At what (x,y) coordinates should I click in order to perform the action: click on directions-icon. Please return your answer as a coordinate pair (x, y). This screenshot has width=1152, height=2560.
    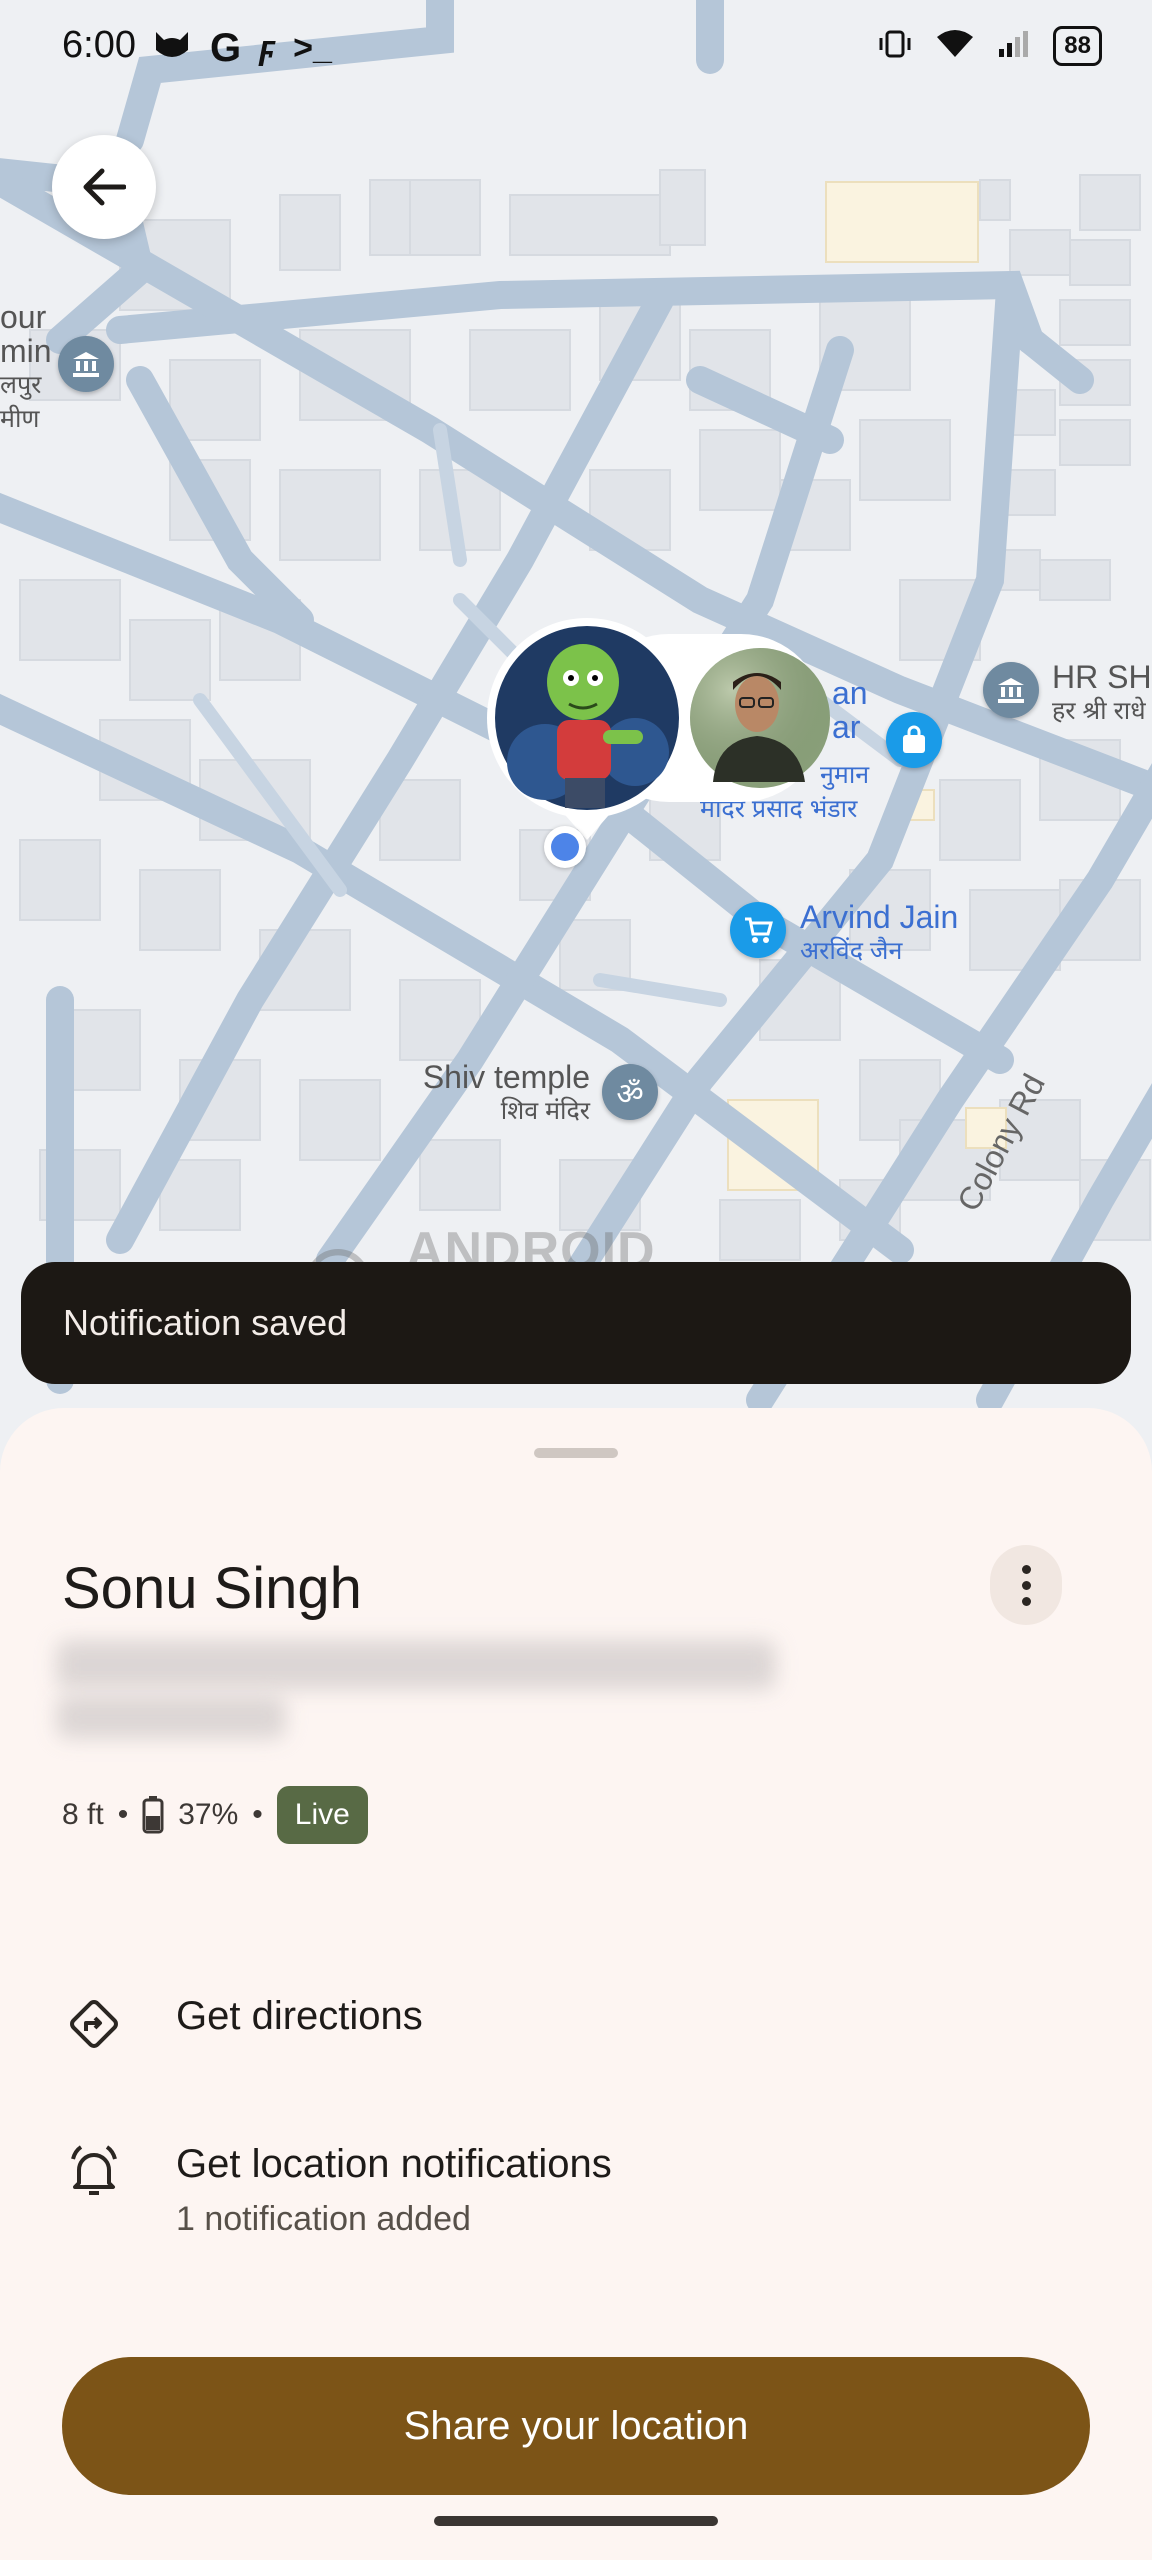
    Looking at the image, I should click on (94, 2024).